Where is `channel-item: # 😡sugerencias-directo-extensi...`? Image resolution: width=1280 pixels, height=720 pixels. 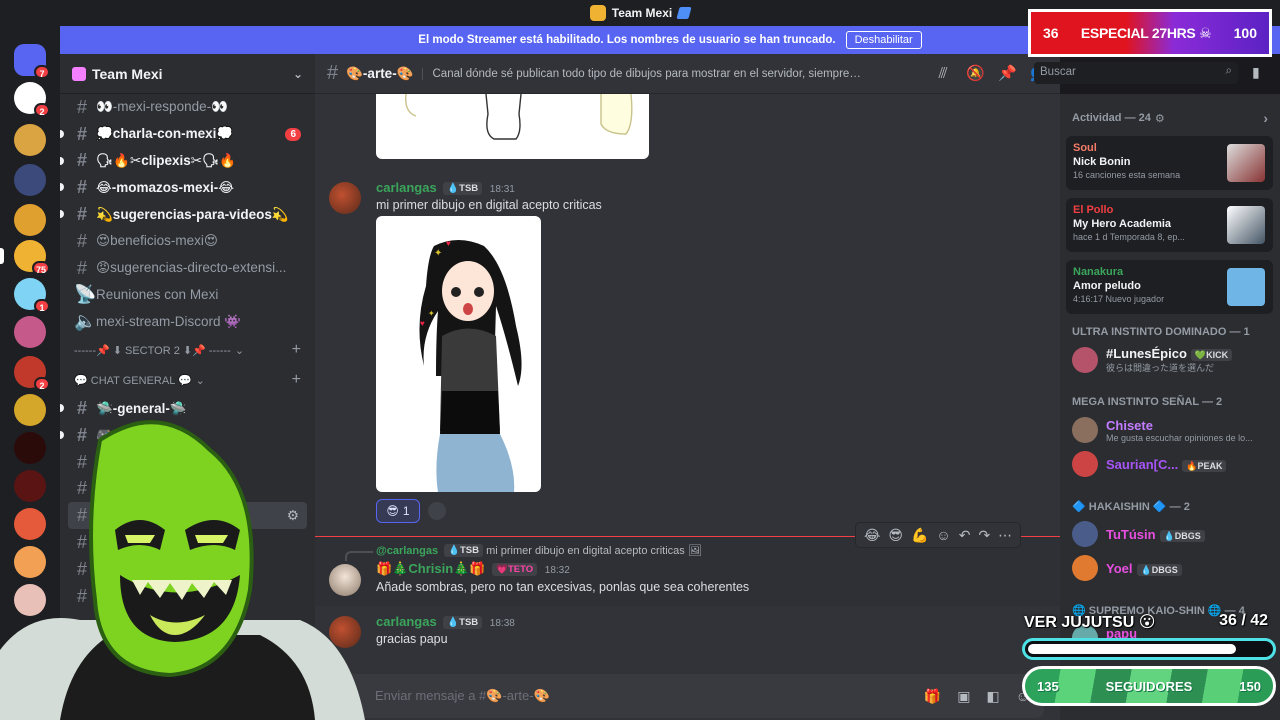
channel-item: # 😡sugerencias-directo-extensi... is located at coordinates (187, 268).